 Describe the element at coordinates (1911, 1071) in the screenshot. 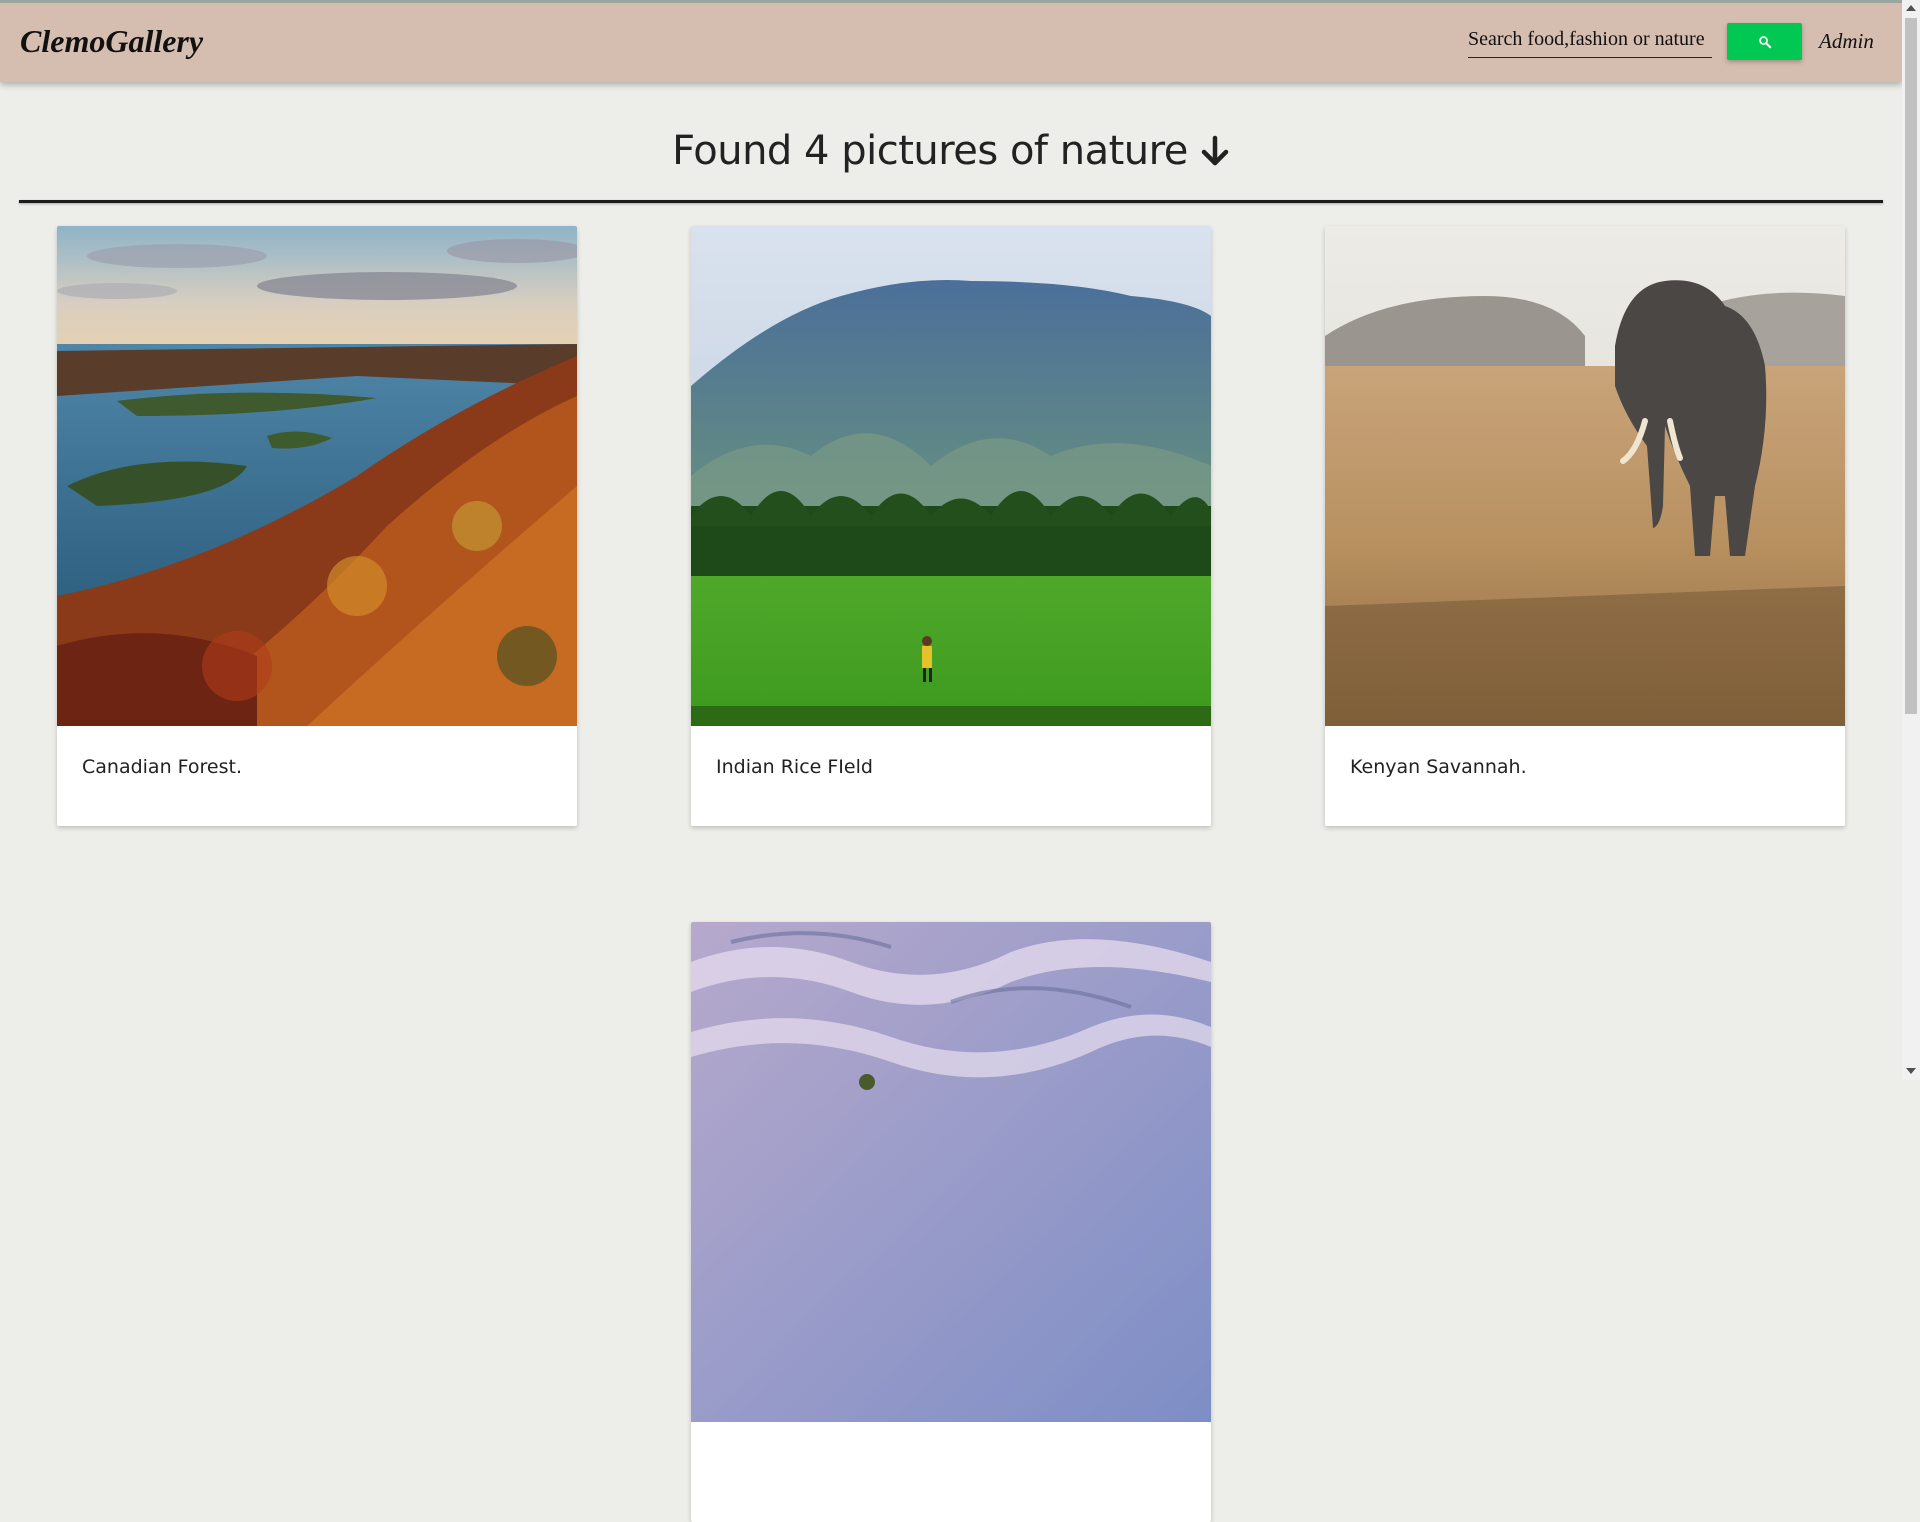

I see `scroll-down-icon` at that location.